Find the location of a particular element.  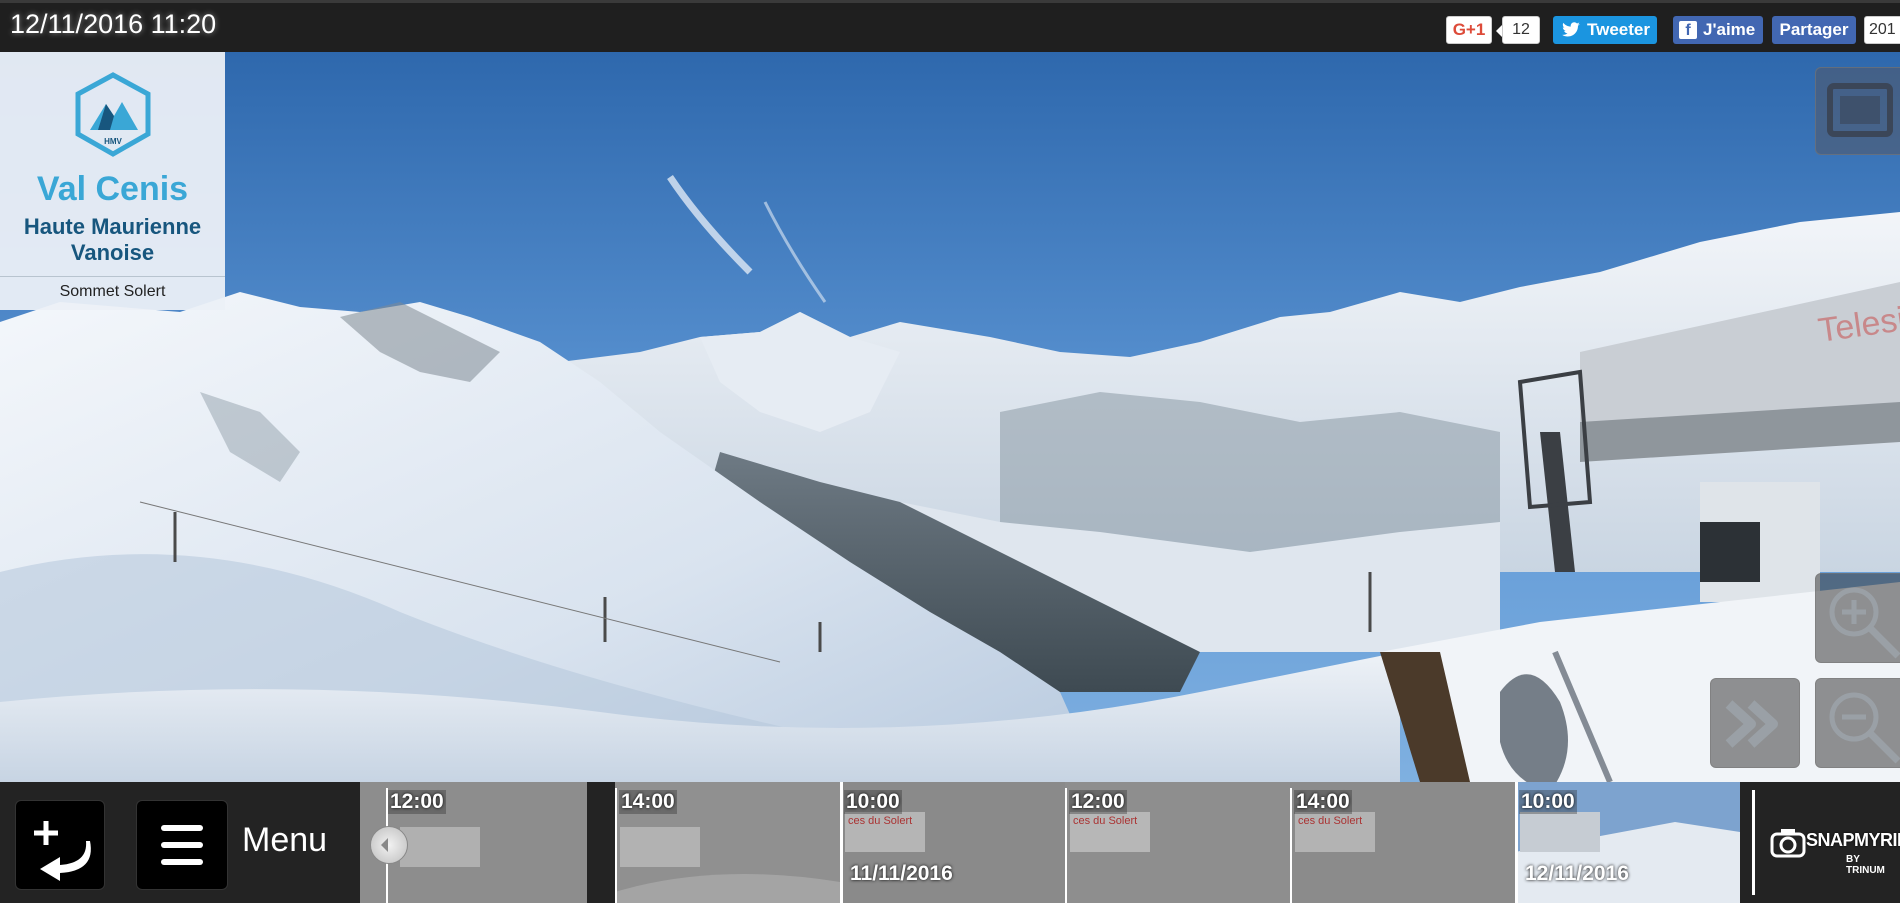

tweet-button: Tweeter is located at coordinates (1605, 30).